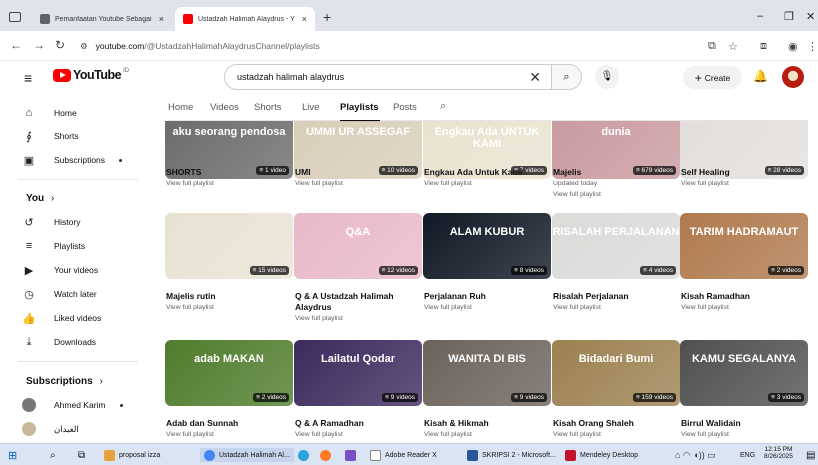 The height and width of the screenshot is (465, 818). What do you see at coordinates (617, 296) in the screenshot?
I see `playlist-title: Risalah Perjalanan` at bounding box center [617, 296].